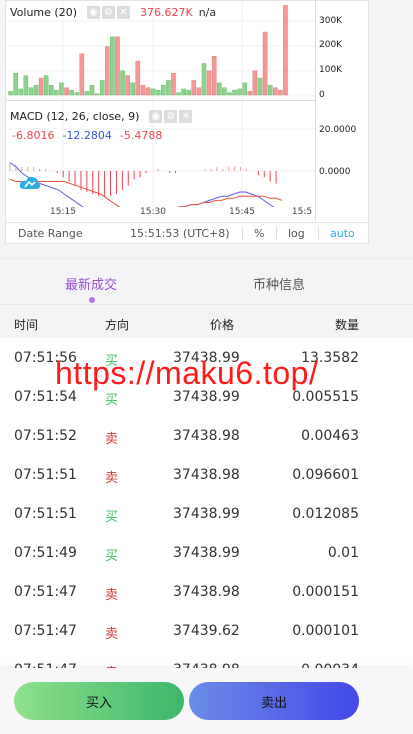 The image size is (413, 734). Describe the element at coordinates (338, 130) in the screenshot. I see `macd-axis-label: 20.0000` at that location.